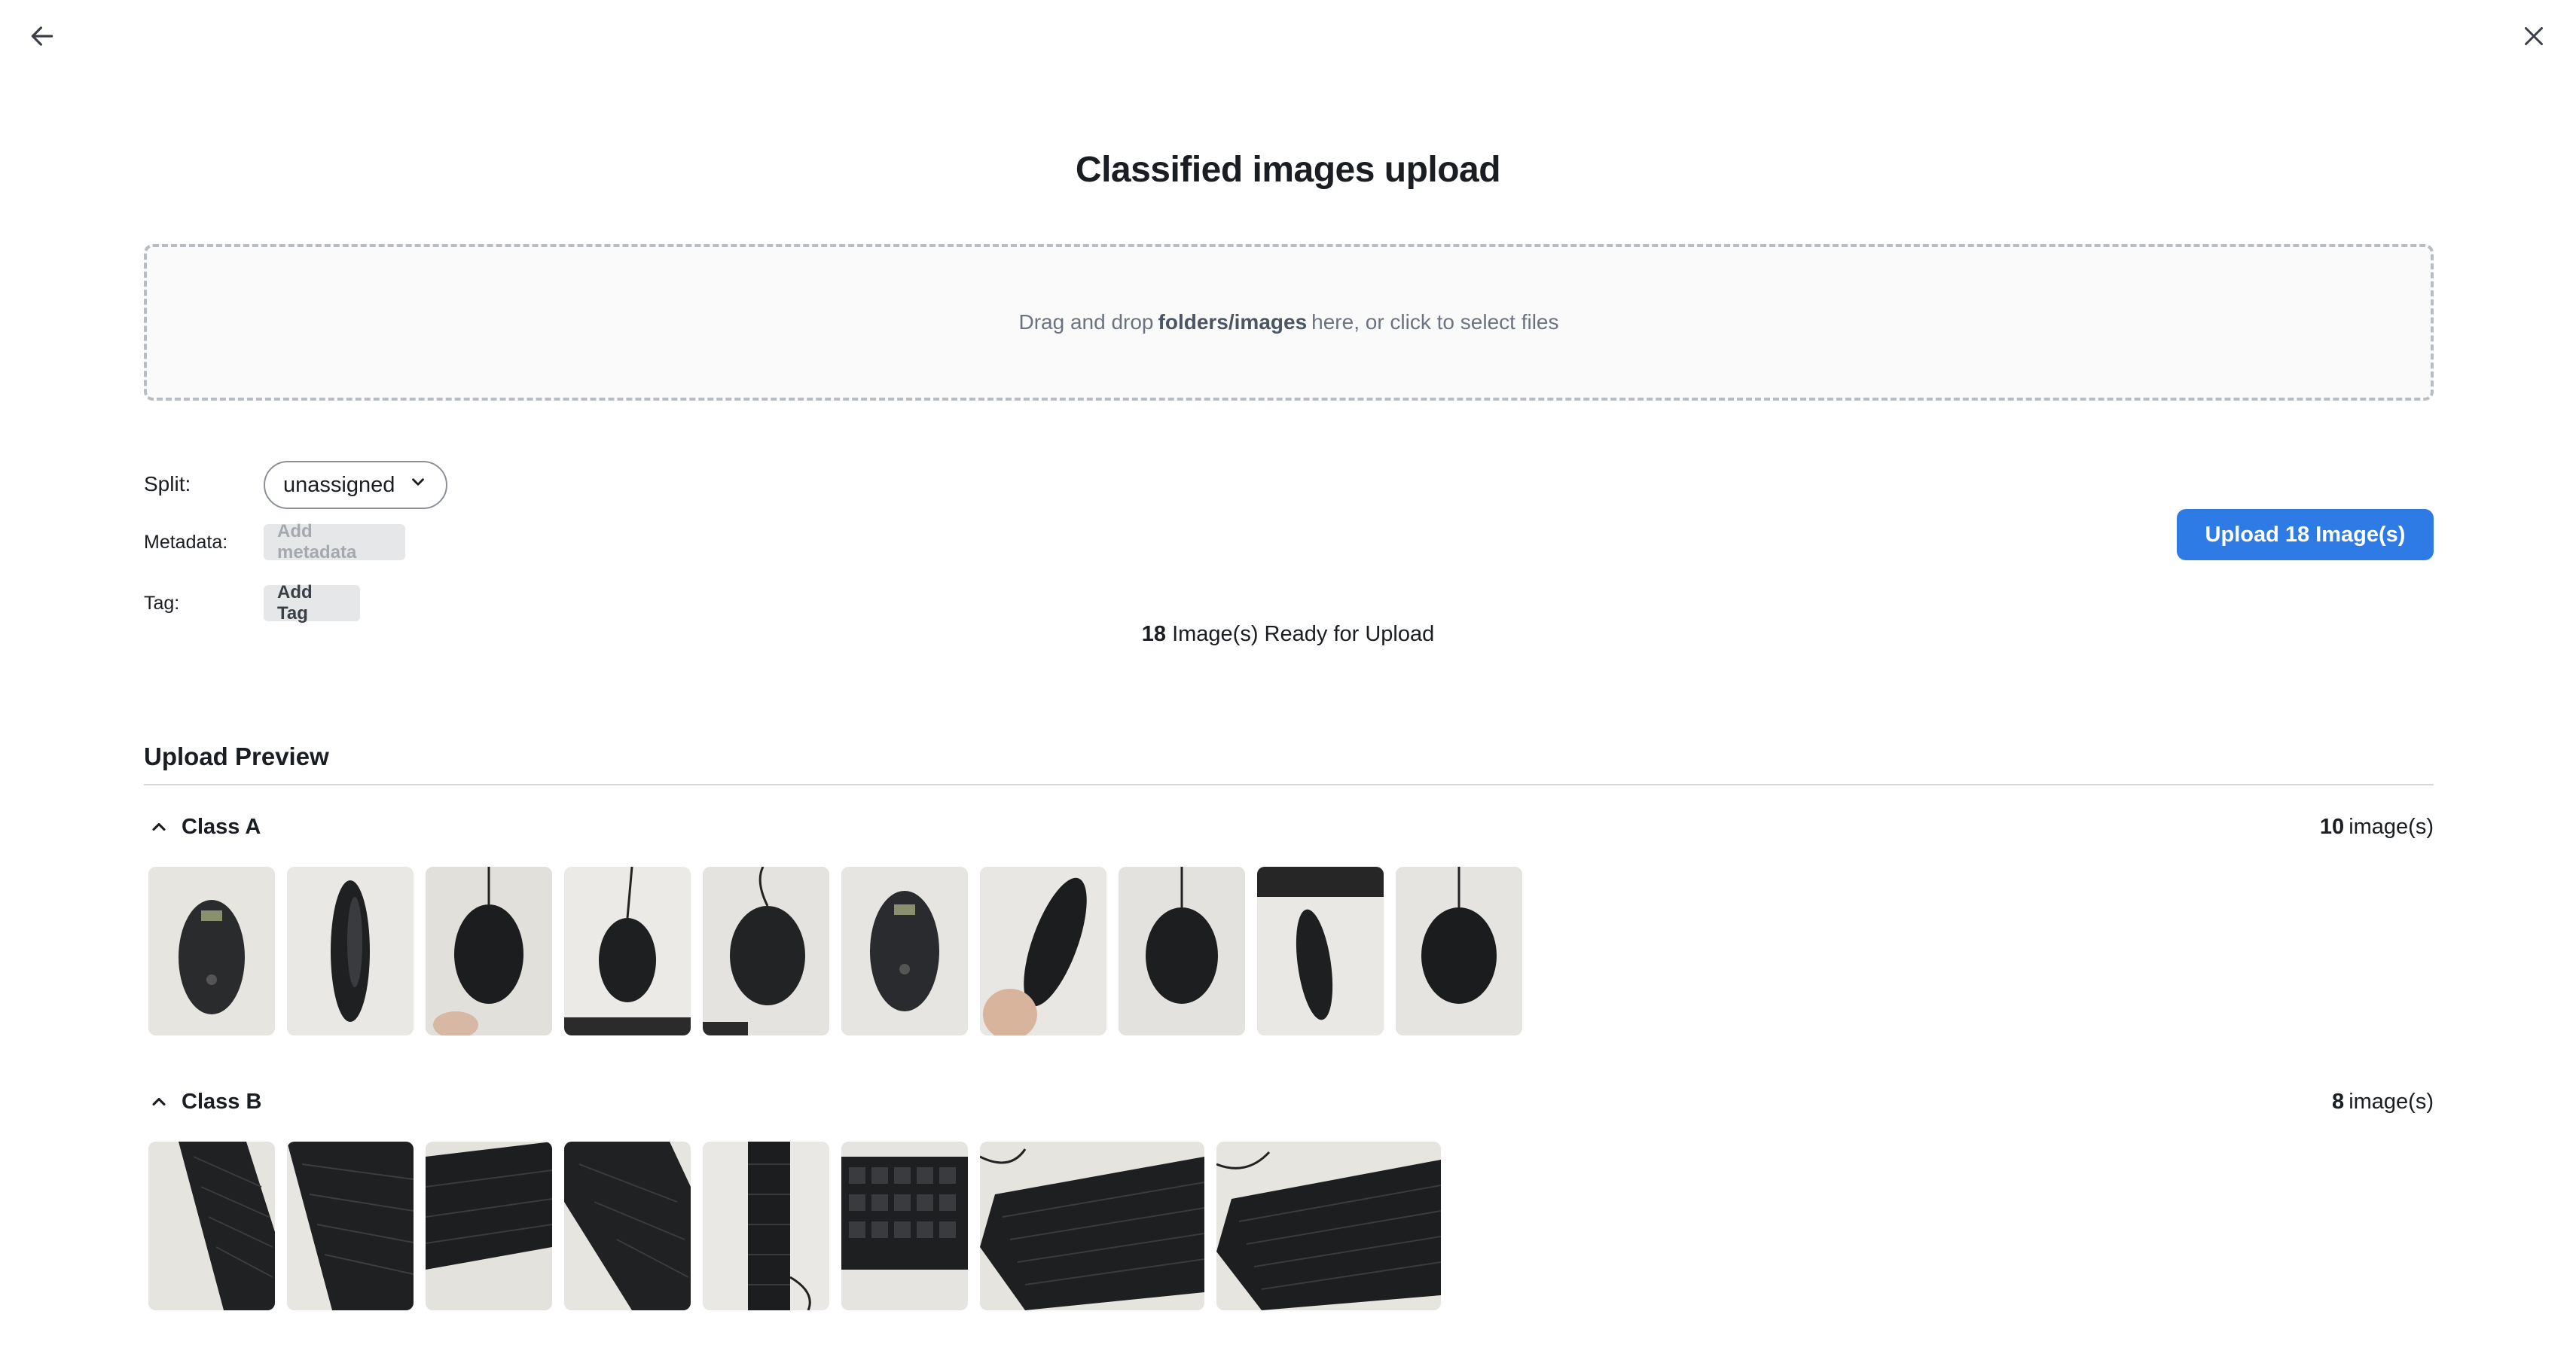 This screenshot has width=2576, height=1357. What do you see at coordinates (835, 951) in the screenshot?
I see `class-a-thumbnails` at bounding box center [835, 951].